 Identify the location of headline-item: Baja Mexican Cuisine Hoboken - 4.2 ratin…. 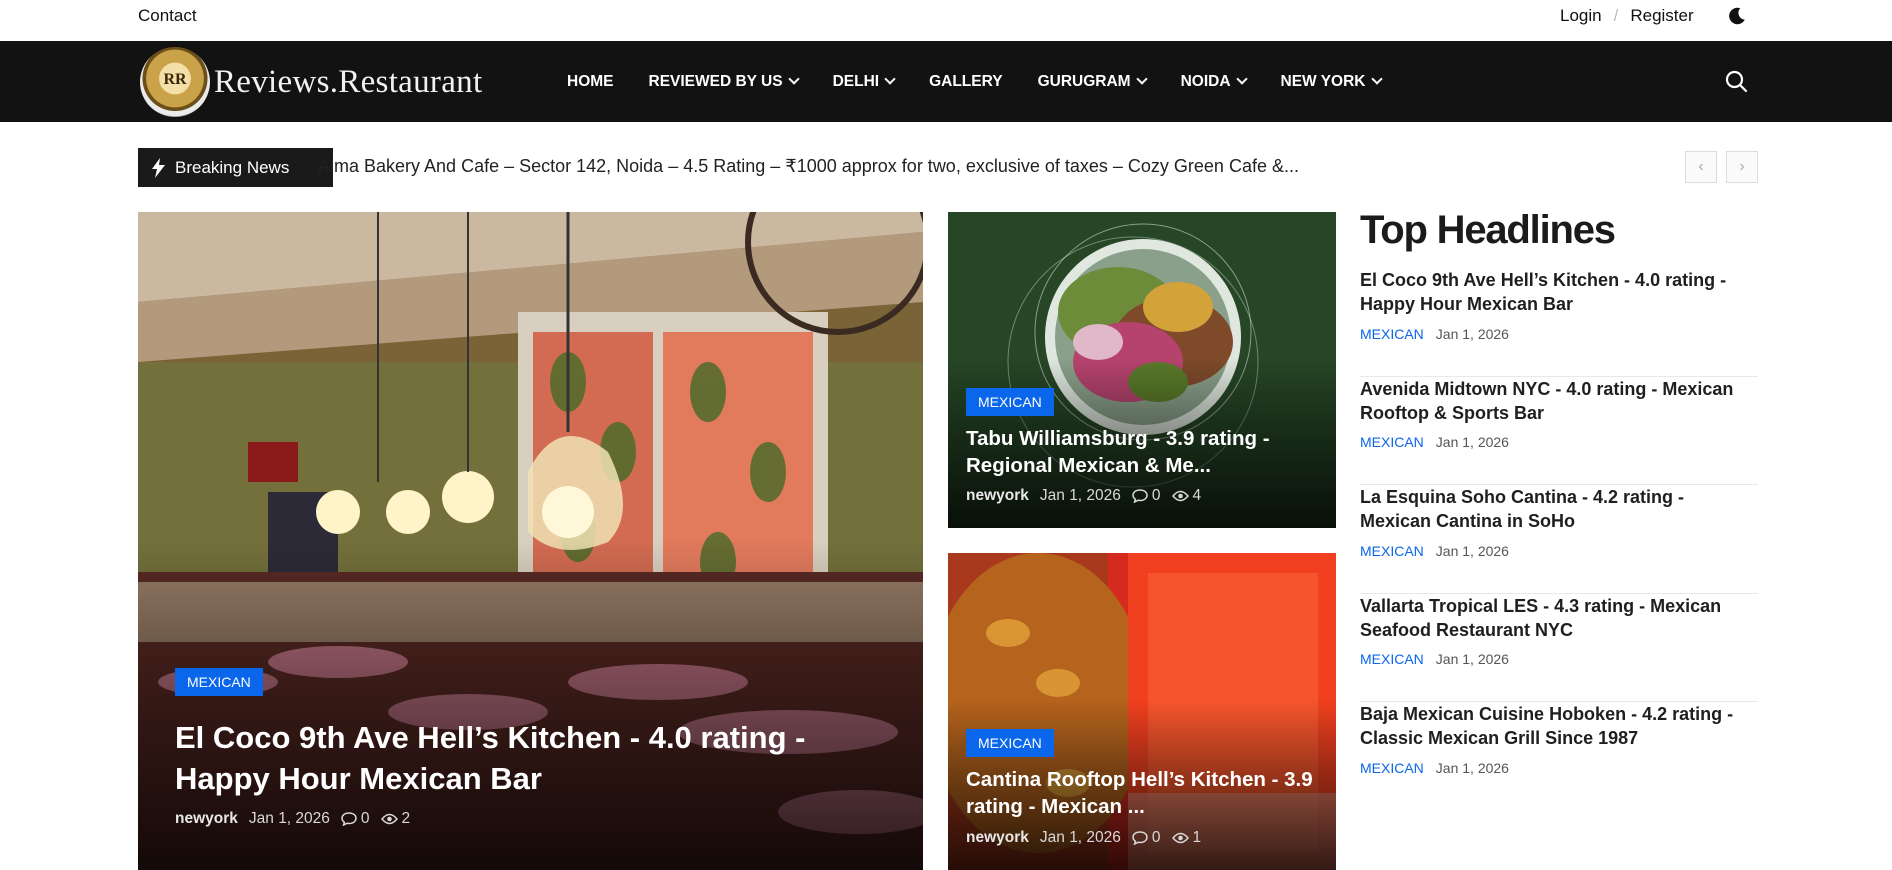
(1559, 756).